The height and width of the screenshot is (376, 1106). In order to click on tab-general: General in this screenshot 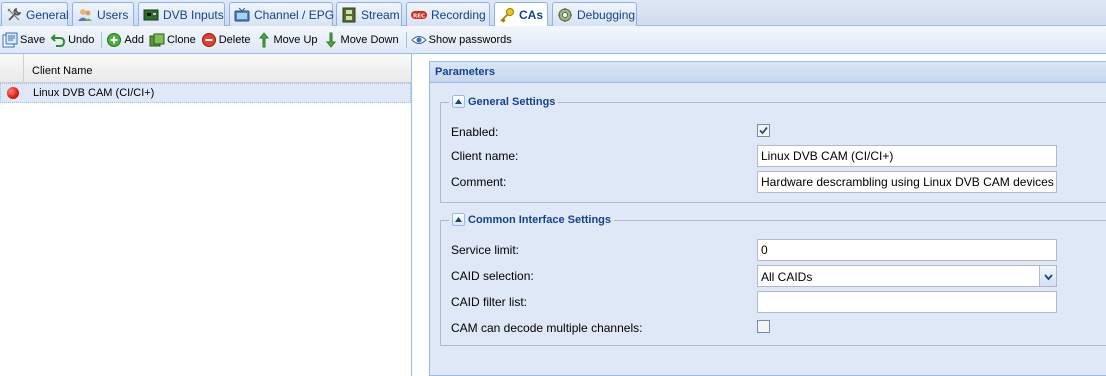, I will do `click(35, 14)`.